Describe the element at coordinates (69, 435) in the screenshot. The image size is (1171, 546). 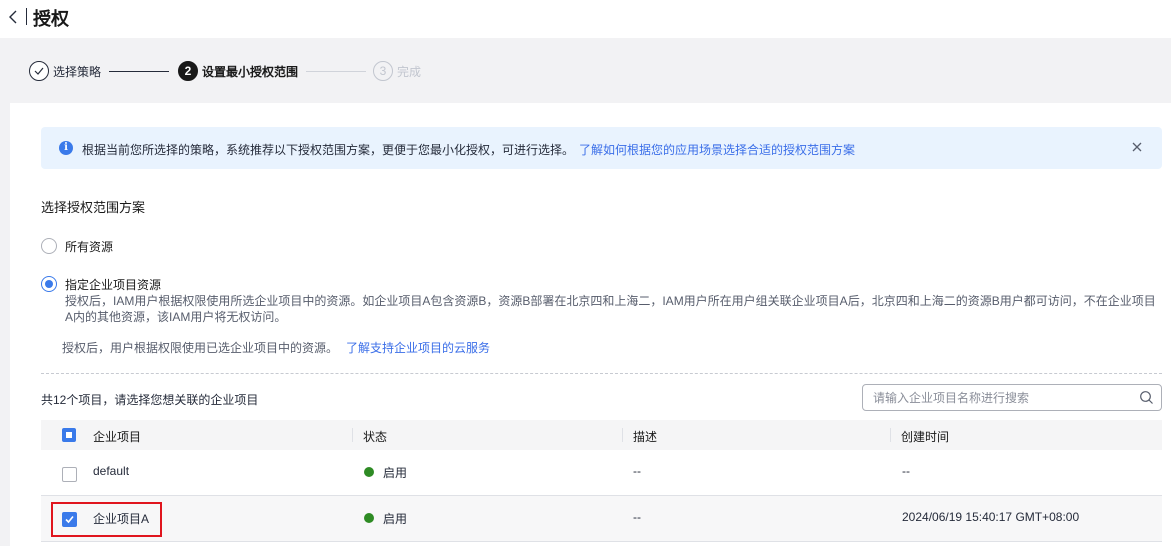
I see `select-all-checkbox` at that location.